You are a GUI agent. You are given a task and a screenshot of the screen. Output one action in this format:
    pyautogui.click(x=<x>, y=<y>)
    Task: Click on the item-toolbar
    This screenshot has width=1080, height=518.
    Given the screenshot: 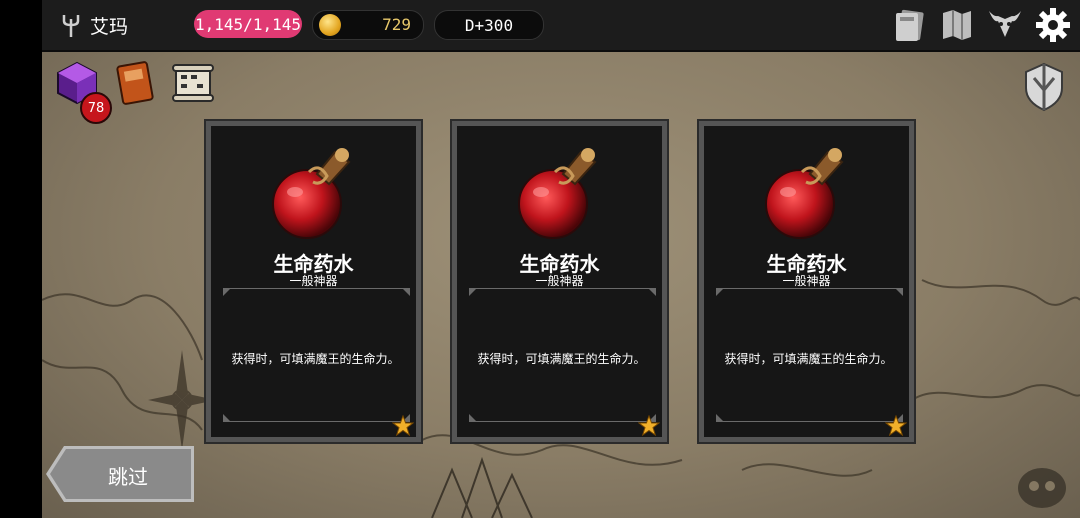 What is the action you would take?
    pyautogui.click(x=135, y=83)
    